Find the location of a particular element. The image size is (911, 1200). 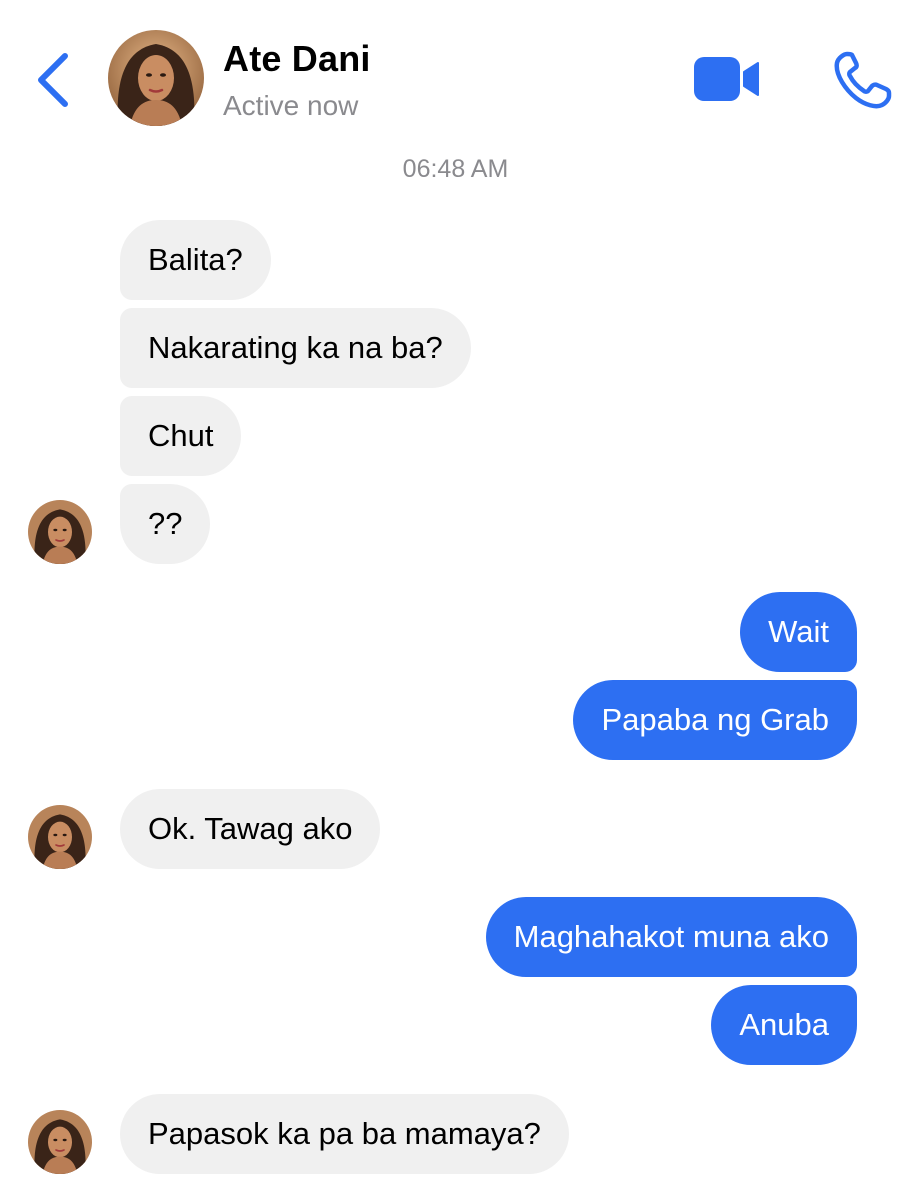

contact-avatar is located at coordinates (156, 78).